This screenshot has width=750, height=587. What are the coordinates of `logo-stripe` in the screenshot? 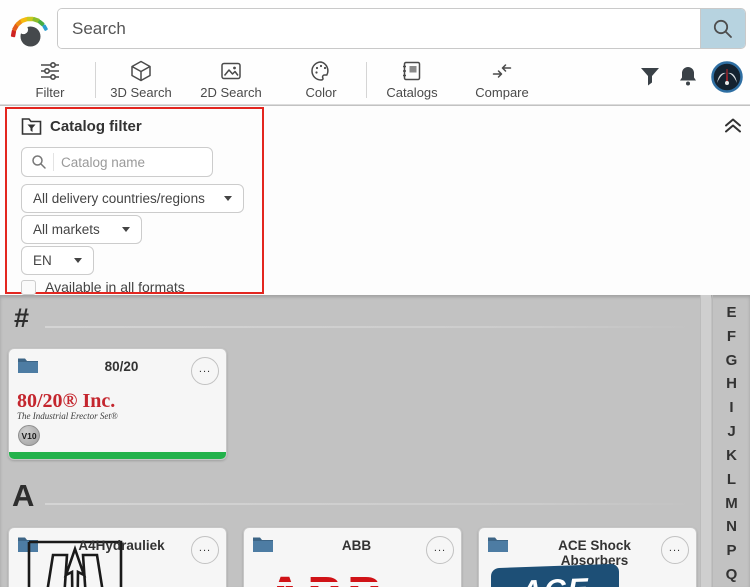 It's located at (328, 584).